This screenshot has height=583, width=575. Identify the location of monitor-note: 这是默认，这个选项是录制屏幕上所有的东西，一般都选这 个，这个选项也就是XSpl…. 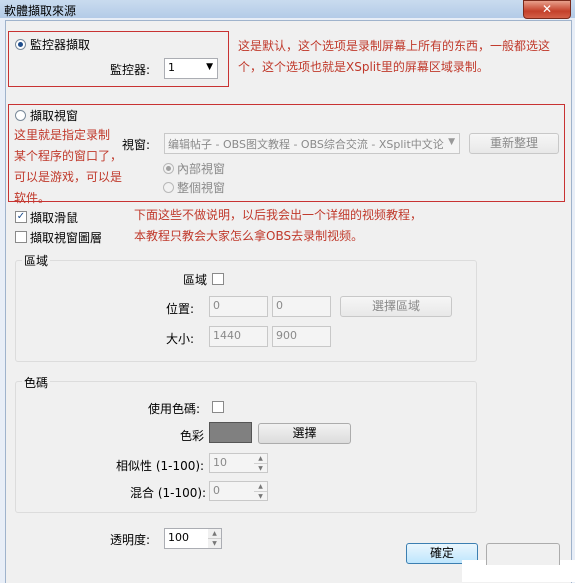
(403, 57).